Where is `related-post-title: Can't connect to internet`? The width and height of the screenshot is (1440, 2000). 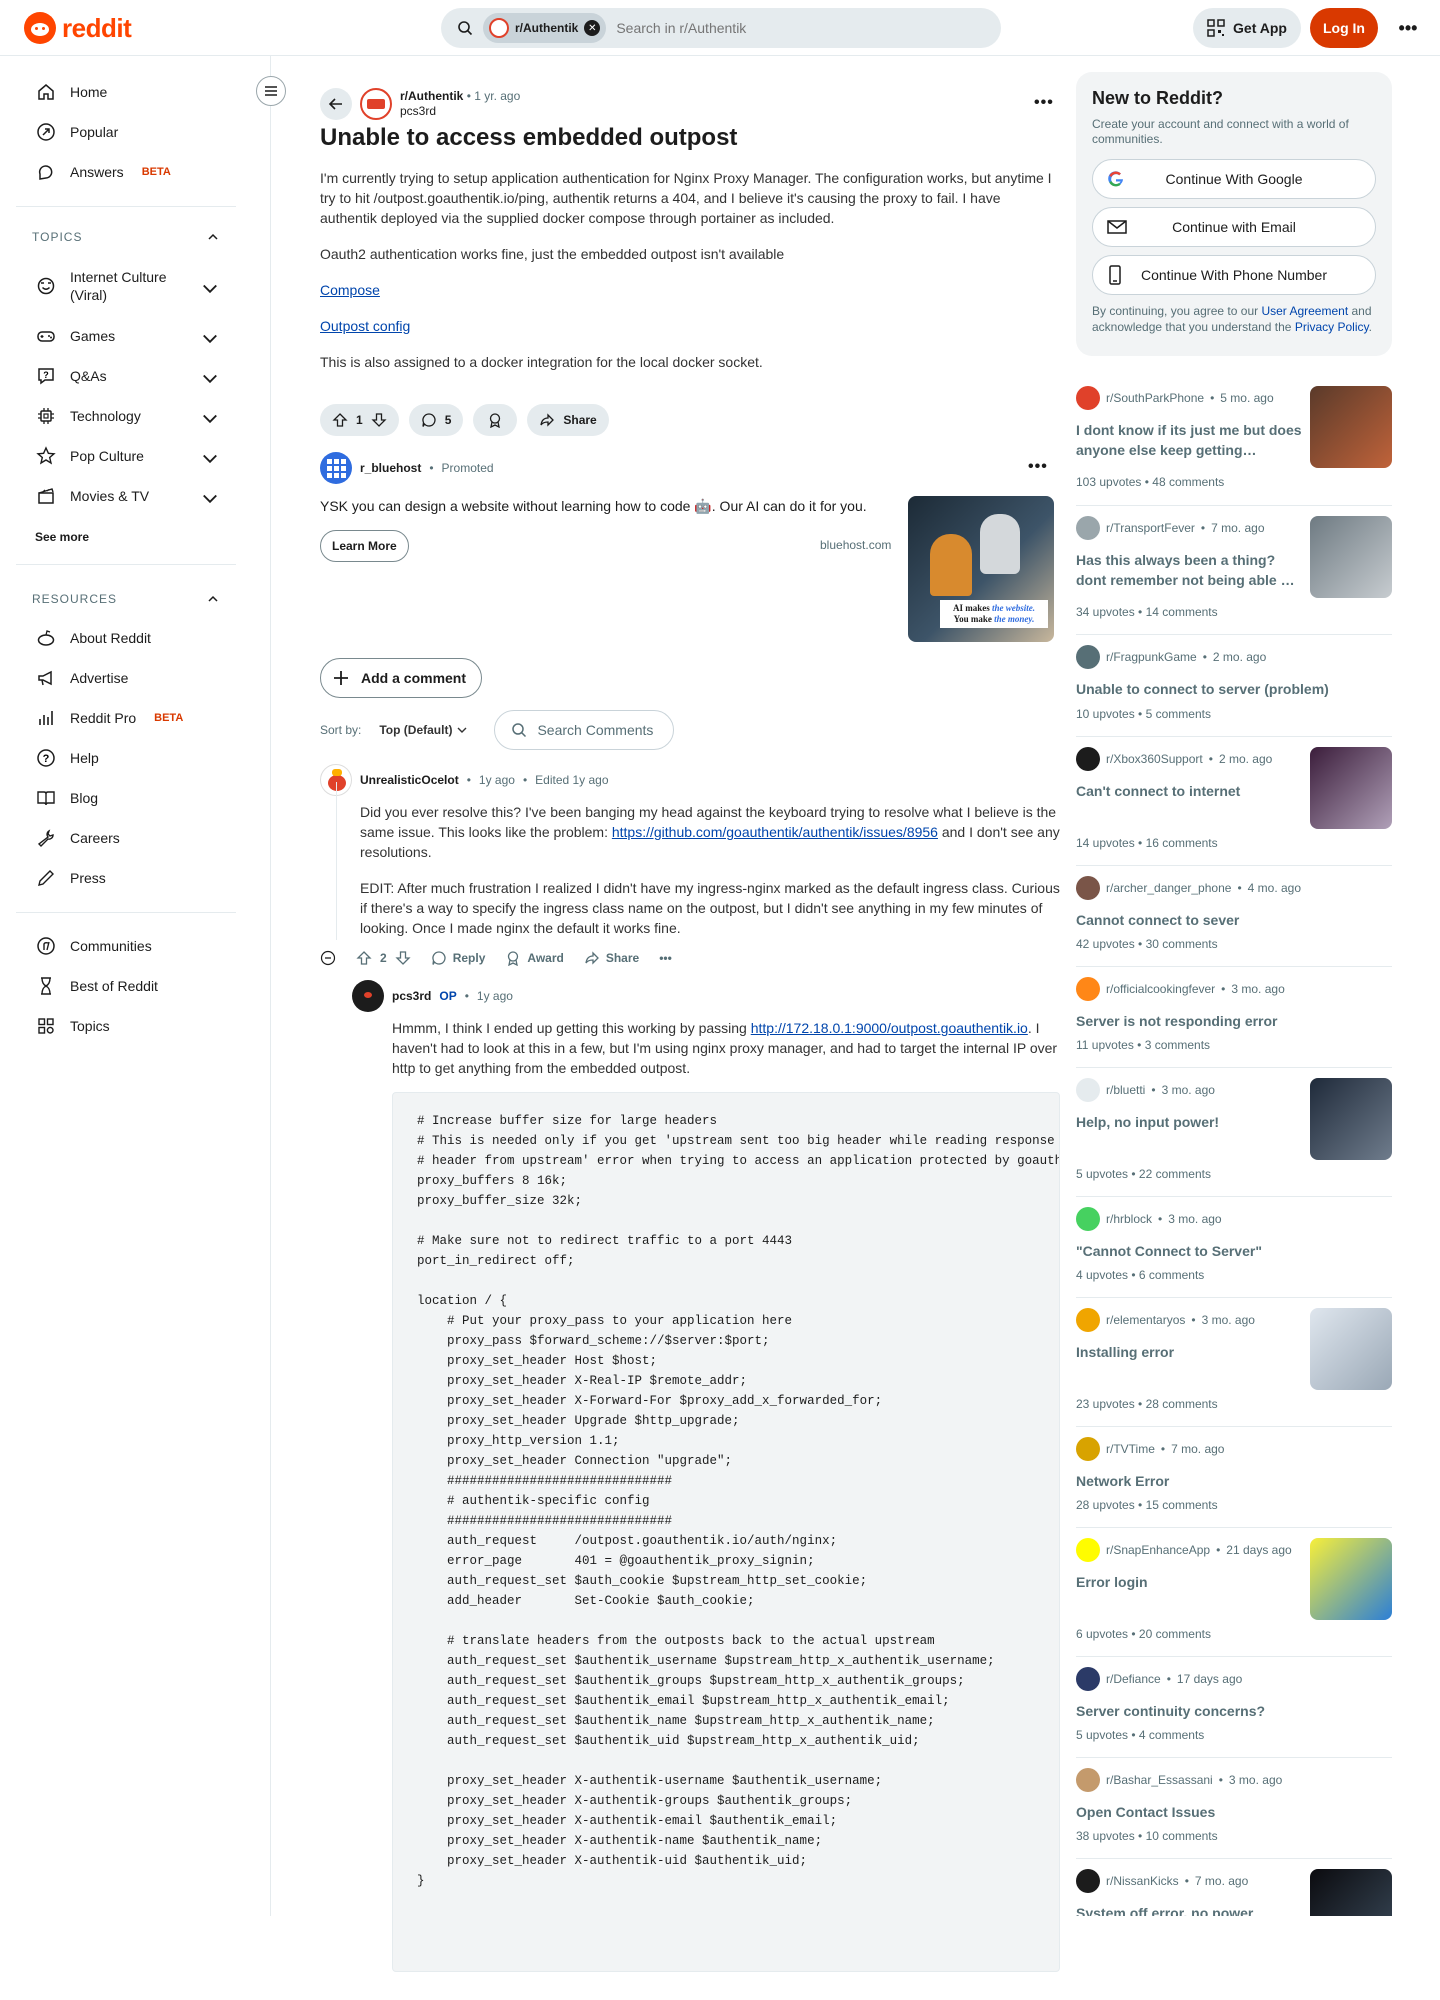 related-post-title: Can't connect to internet is located at coordinates (1189, 791).